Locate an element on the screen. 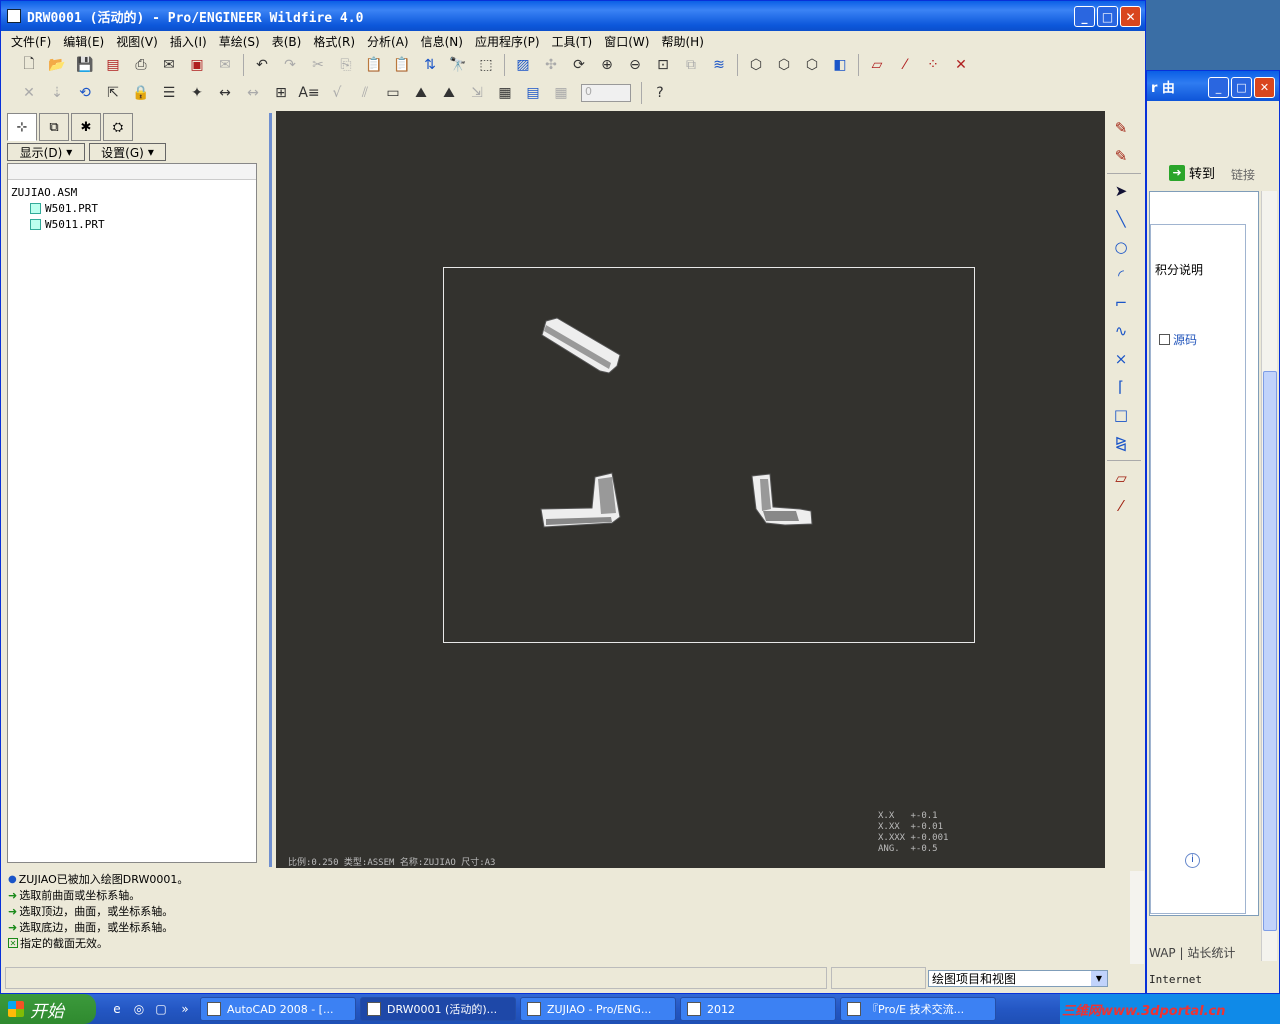 Image resolution: width=1280 pixels, height=1024 pixels. lock-view-icon: 🔒 is located at coordinates (141, 93).